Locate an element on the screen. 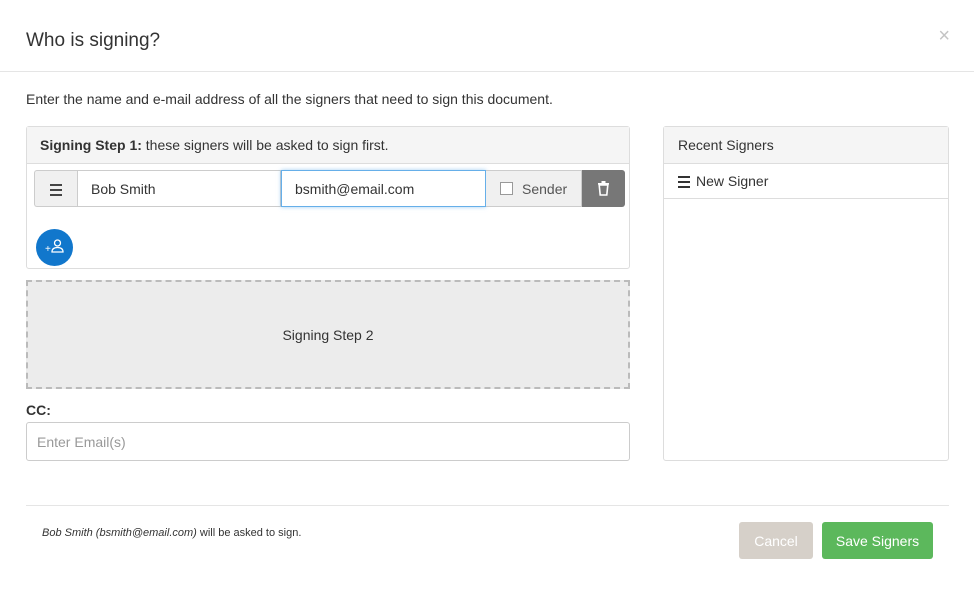 The width and height of the screenshot is (974, 599). list-icon is located at coordinates (684, 182).